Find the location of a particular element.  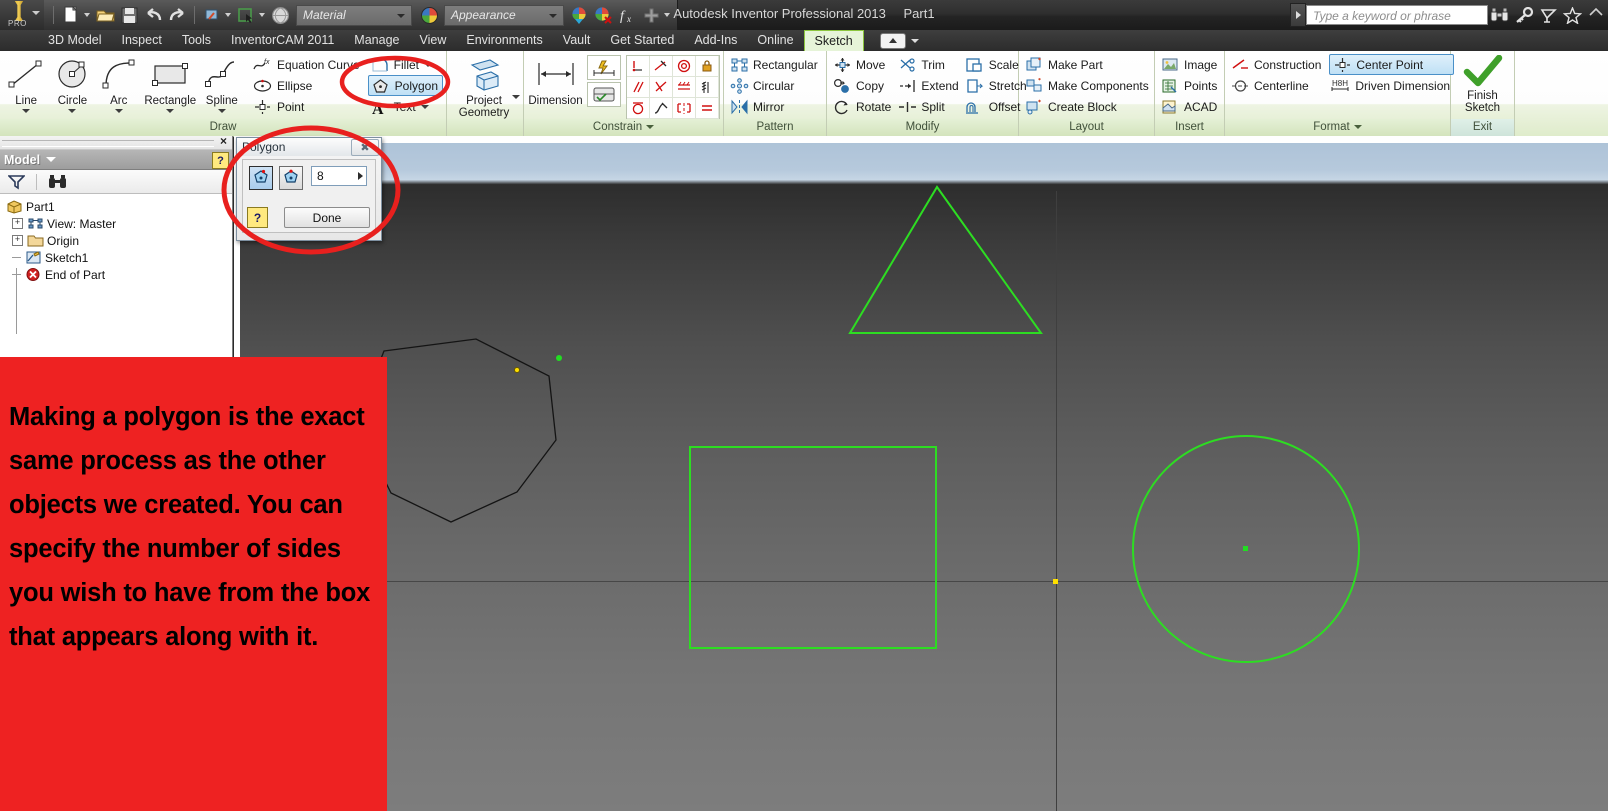

draw-tool-fillet: Fillet is located at coordinates (405, 64).